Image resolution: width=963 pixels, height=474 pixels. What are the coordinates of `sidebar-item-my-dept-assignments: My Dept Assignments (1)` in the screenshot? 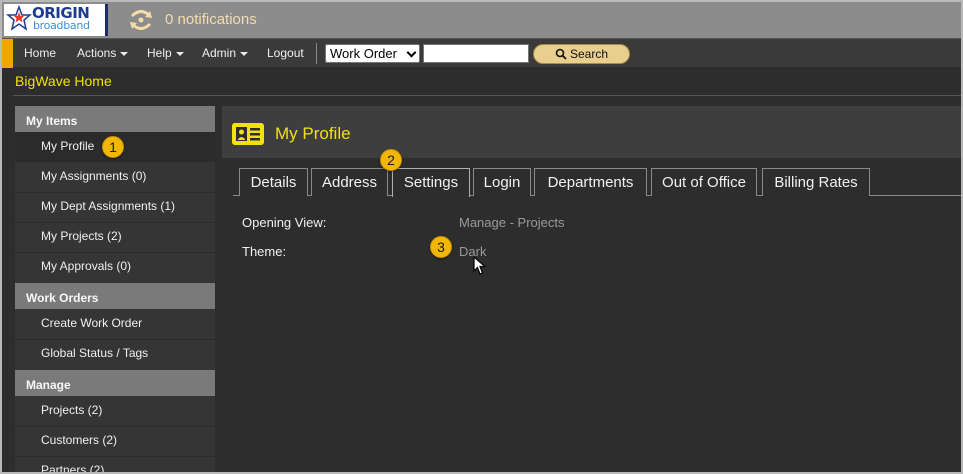 It's located at (115, 207).